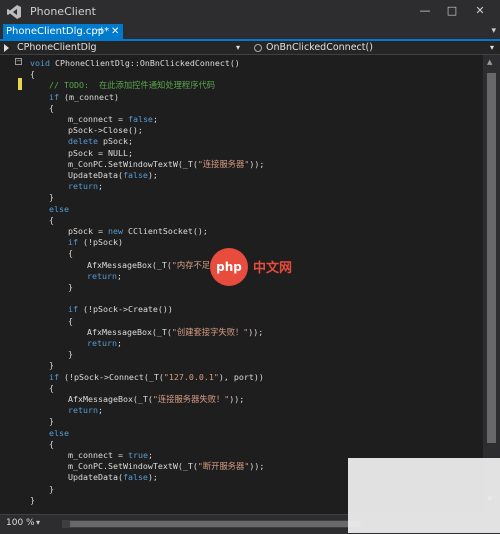  I want to click on class-dropdown: CPhoneClientDlg ▾, so click(124, 47).